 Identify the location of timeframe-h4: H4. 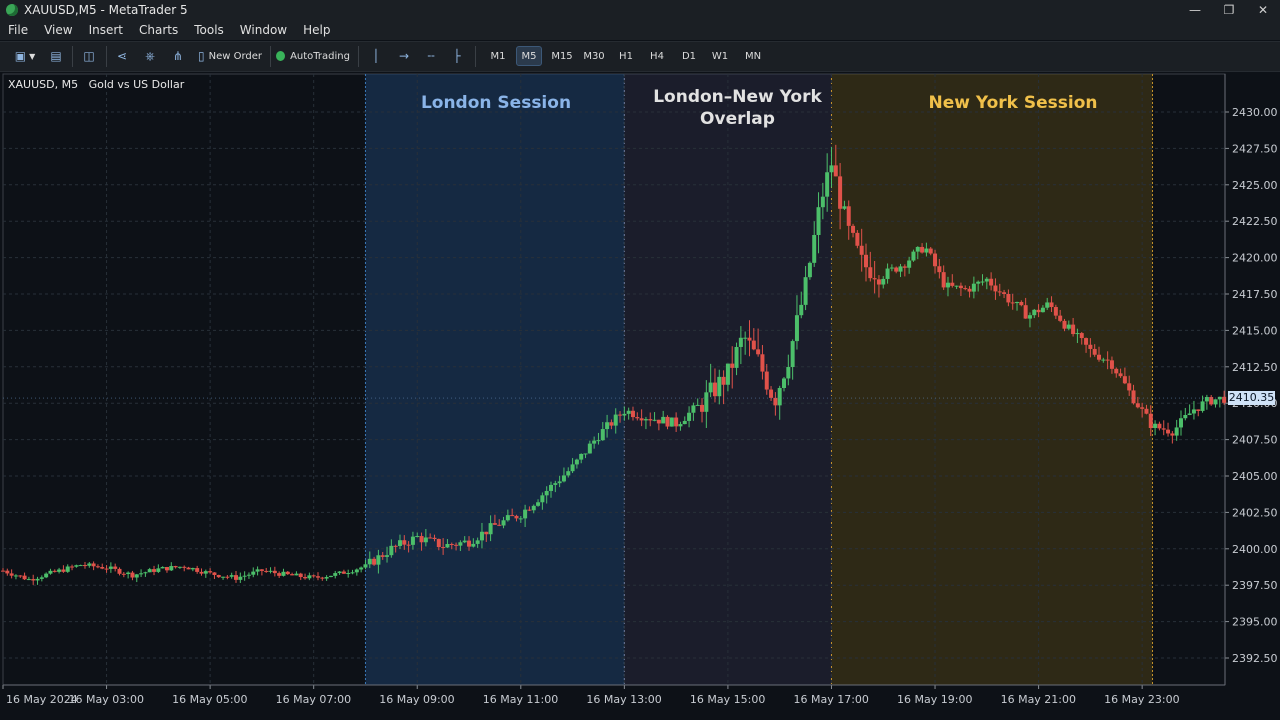
(657, 56).